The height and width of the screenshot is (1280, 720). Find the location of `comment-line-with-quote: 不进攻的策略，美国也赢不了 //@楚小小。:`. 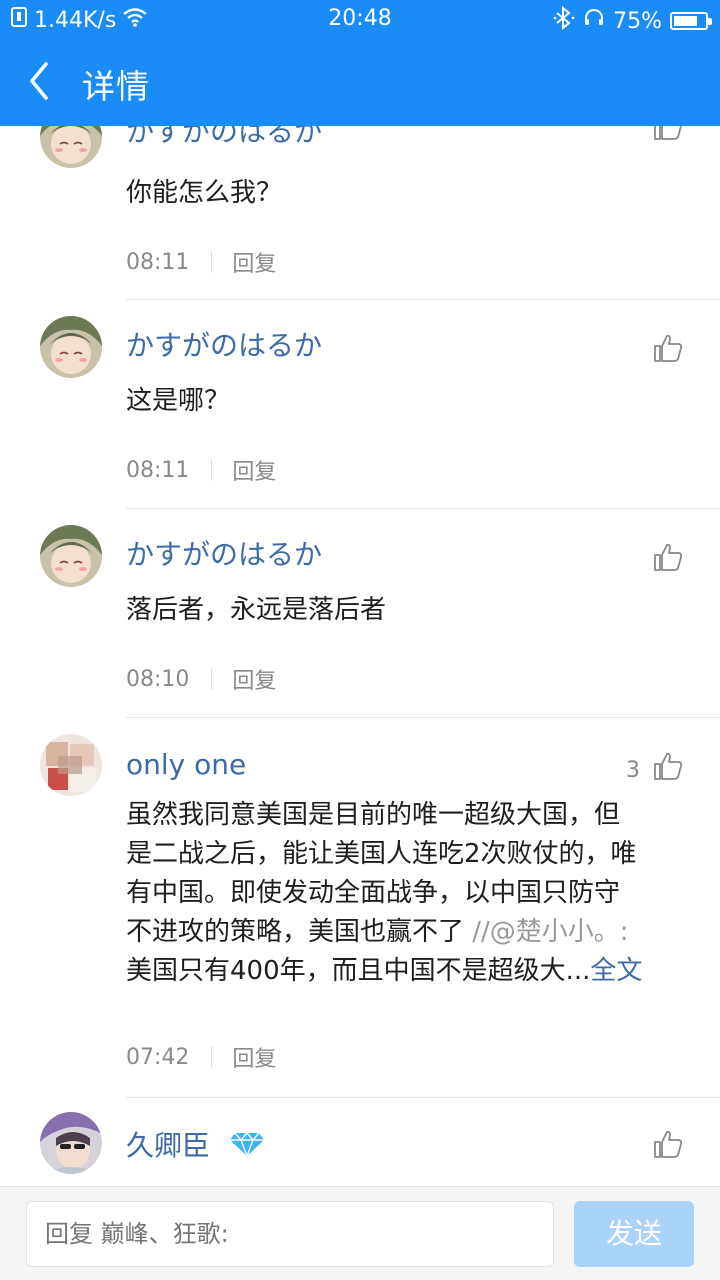

comment-line-with-quote: 不进攻的策略，美国也赢不了 //@楚小小。: is located at coordinates (406, 932).